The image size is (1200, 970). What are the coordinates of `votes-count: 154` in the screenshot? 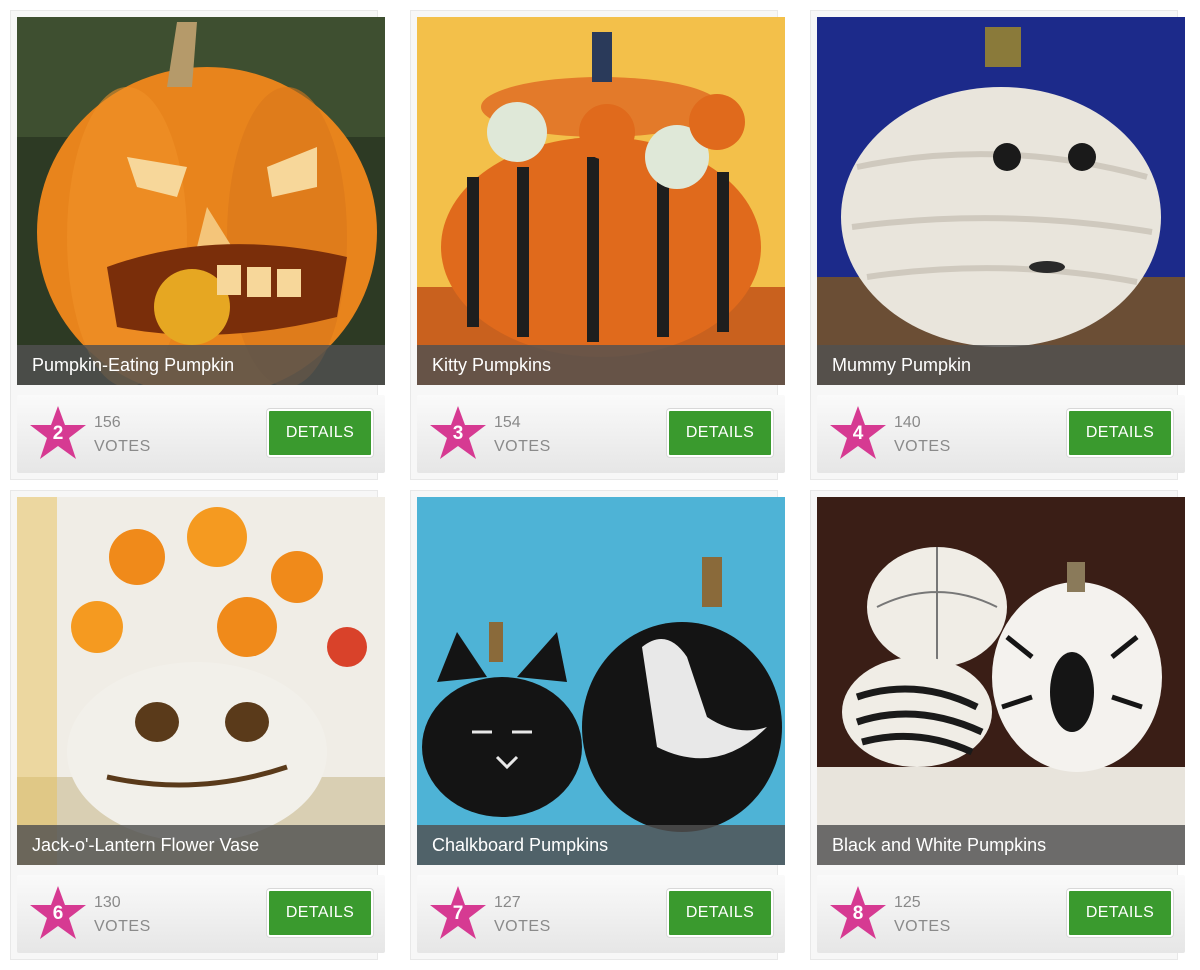 It's located at (507, 422).